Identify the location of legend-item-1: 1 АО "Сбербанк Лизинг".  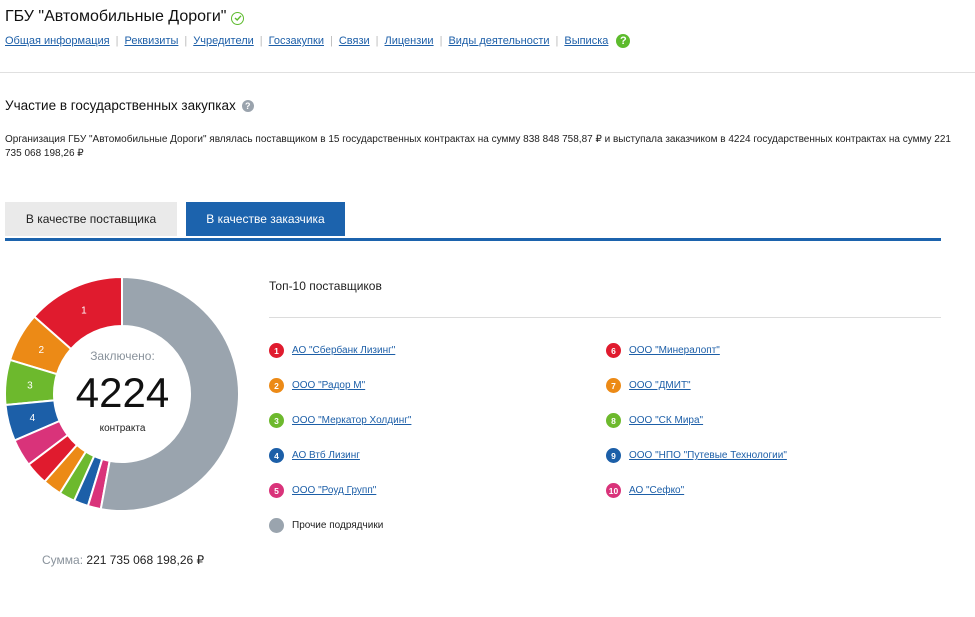
(332, 350).